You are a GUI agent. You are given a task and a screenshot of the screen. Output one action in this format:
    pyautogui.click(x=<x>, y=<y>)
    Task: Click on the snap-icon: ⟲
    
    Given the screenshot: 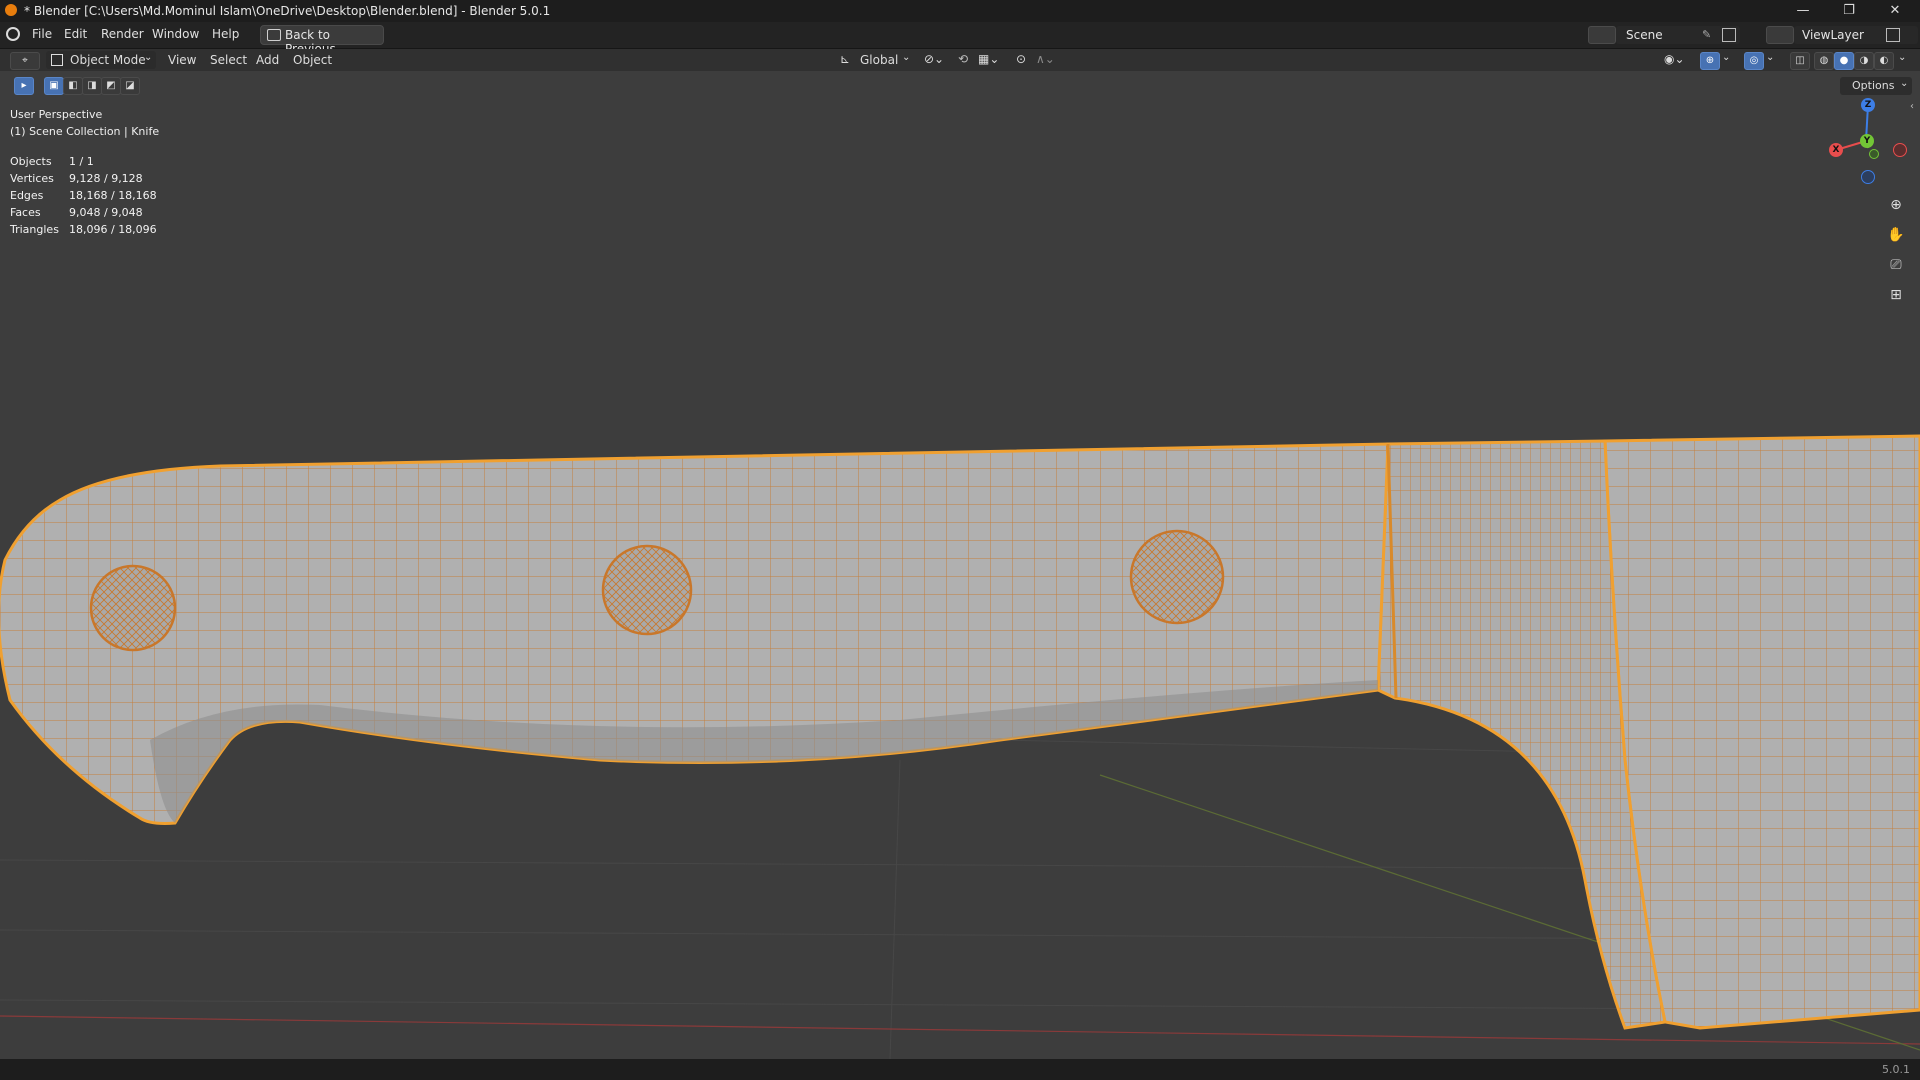 What is the action you would take?
    pyautogui.click(x=963, y=59)
    